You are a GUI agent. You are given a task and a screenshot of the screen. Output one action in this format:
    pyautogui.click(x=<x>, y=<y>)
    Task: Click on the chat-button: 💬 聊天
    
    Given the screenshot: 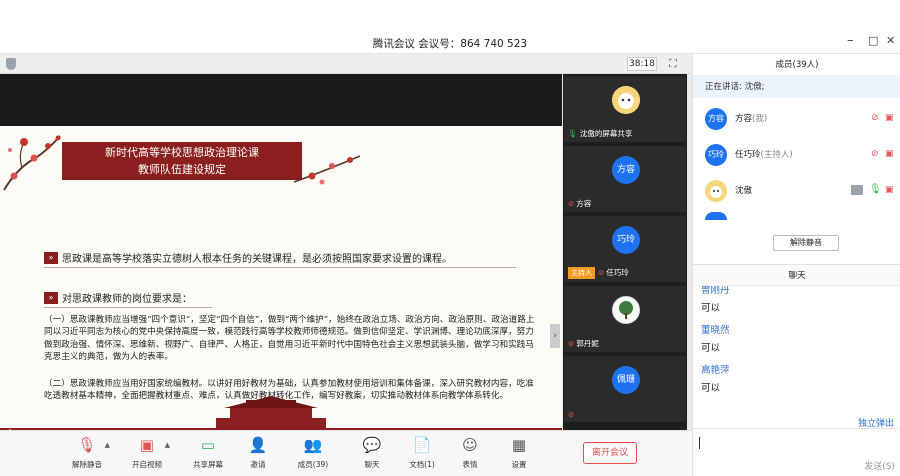 What is the action you would take?
    pyautogui.click(x=372, y=452)
    